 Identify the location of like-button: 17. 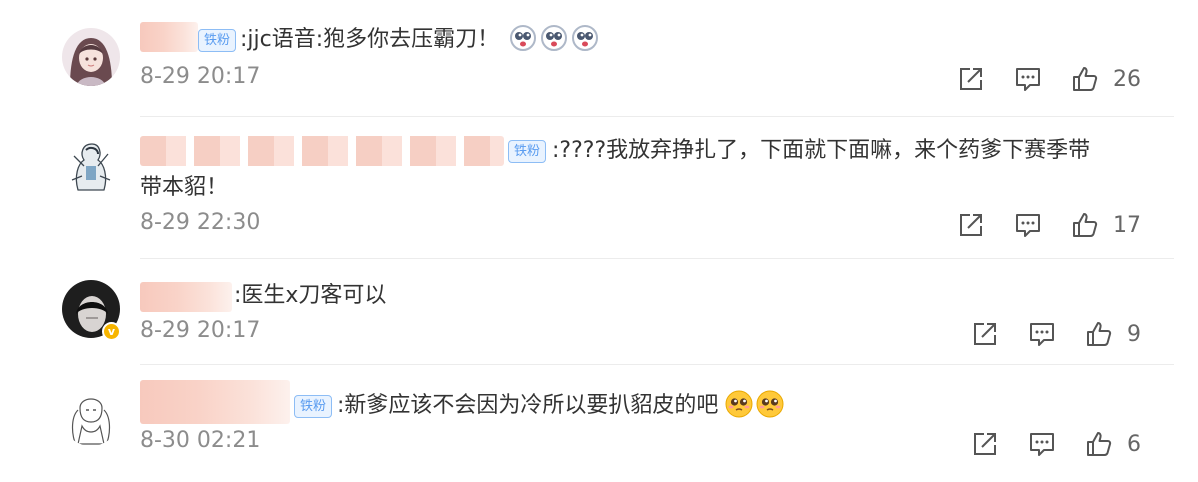
(1106, 225).